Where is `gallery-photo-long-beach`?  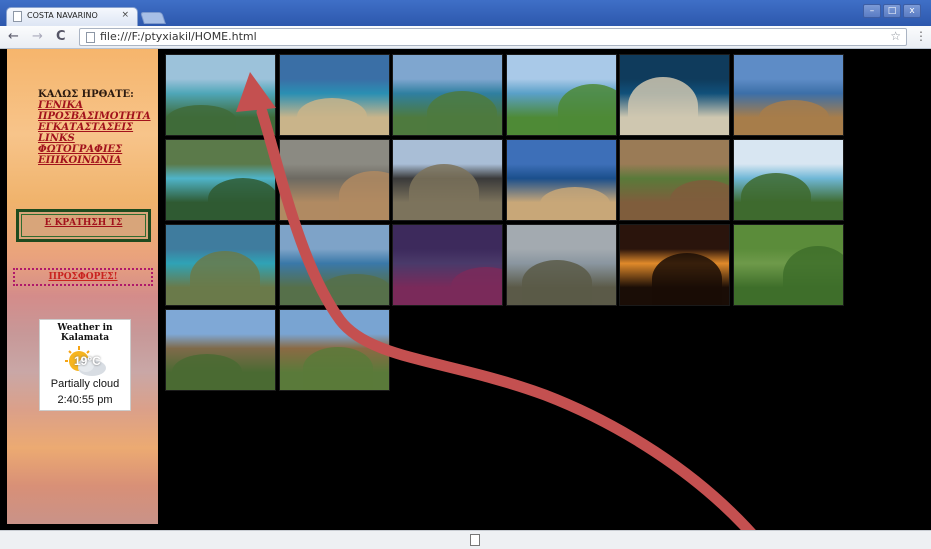 gallery-photo-long-beach is located at coordinates (788, 180).